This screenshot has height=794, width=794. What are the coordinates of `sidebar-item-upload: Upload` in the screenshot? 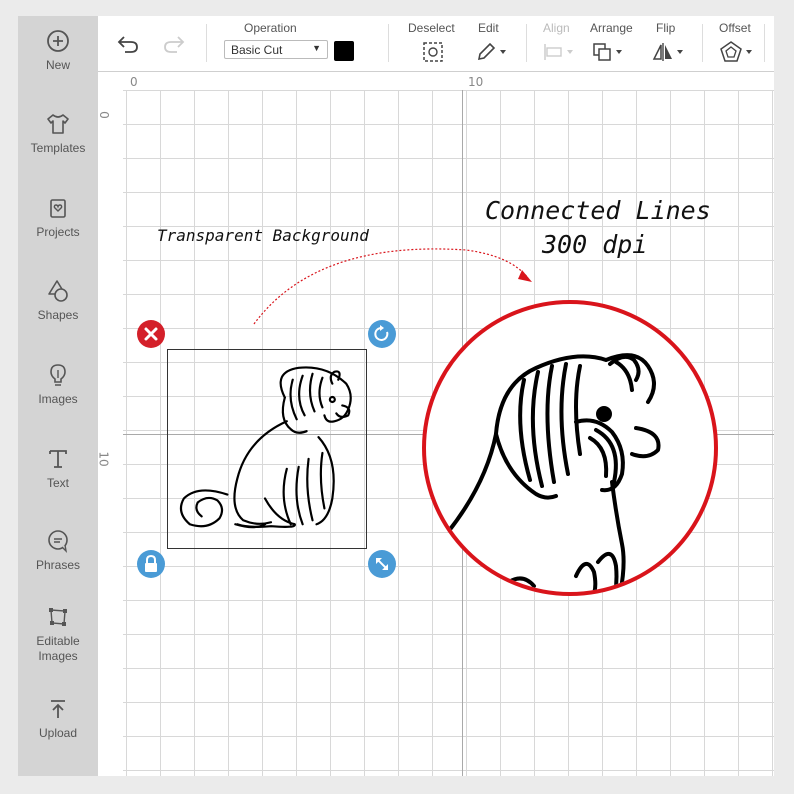 It's located at (58, 718).